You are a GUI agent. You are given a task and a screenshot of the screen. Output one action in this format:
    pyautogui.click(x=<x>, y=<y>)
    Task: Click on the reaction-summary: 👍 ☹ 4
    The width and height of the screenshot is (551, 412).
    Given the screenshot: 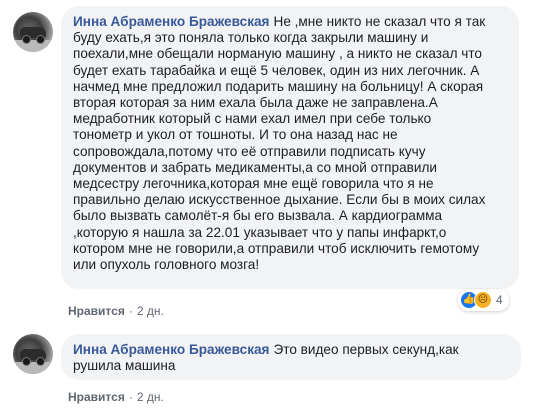 What is the action you would take?
    pyautogui.click(x=483, y=300)
    